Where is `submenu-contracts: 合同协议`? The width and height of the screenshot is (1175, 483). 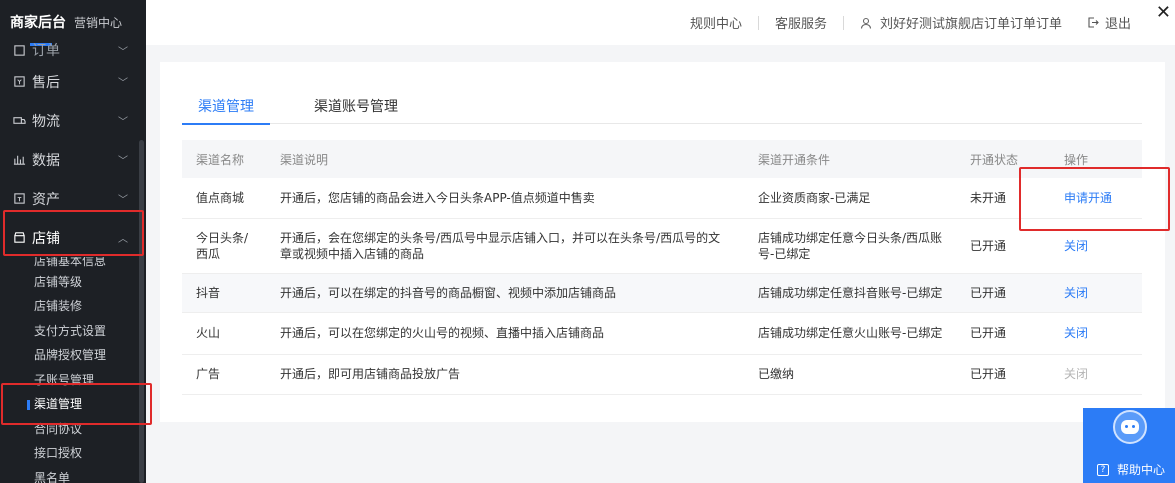
submenu-contracts: 合同协议 is located at coordinates (90, 428).